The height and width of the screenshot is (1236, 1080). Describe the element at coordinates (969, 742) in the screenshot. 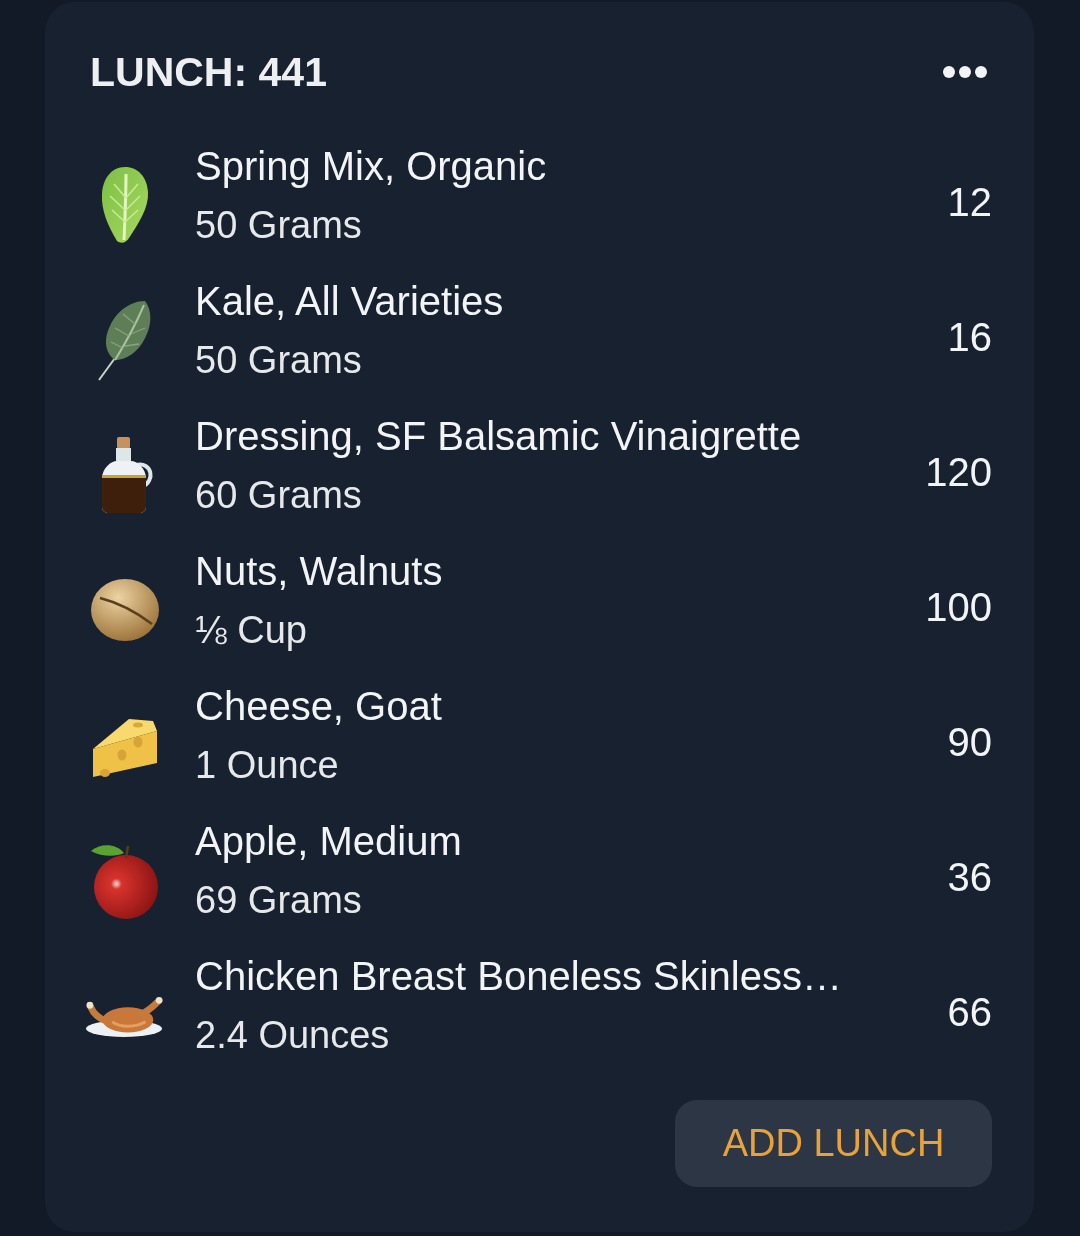

I see `calorie-count: 90` at that location.